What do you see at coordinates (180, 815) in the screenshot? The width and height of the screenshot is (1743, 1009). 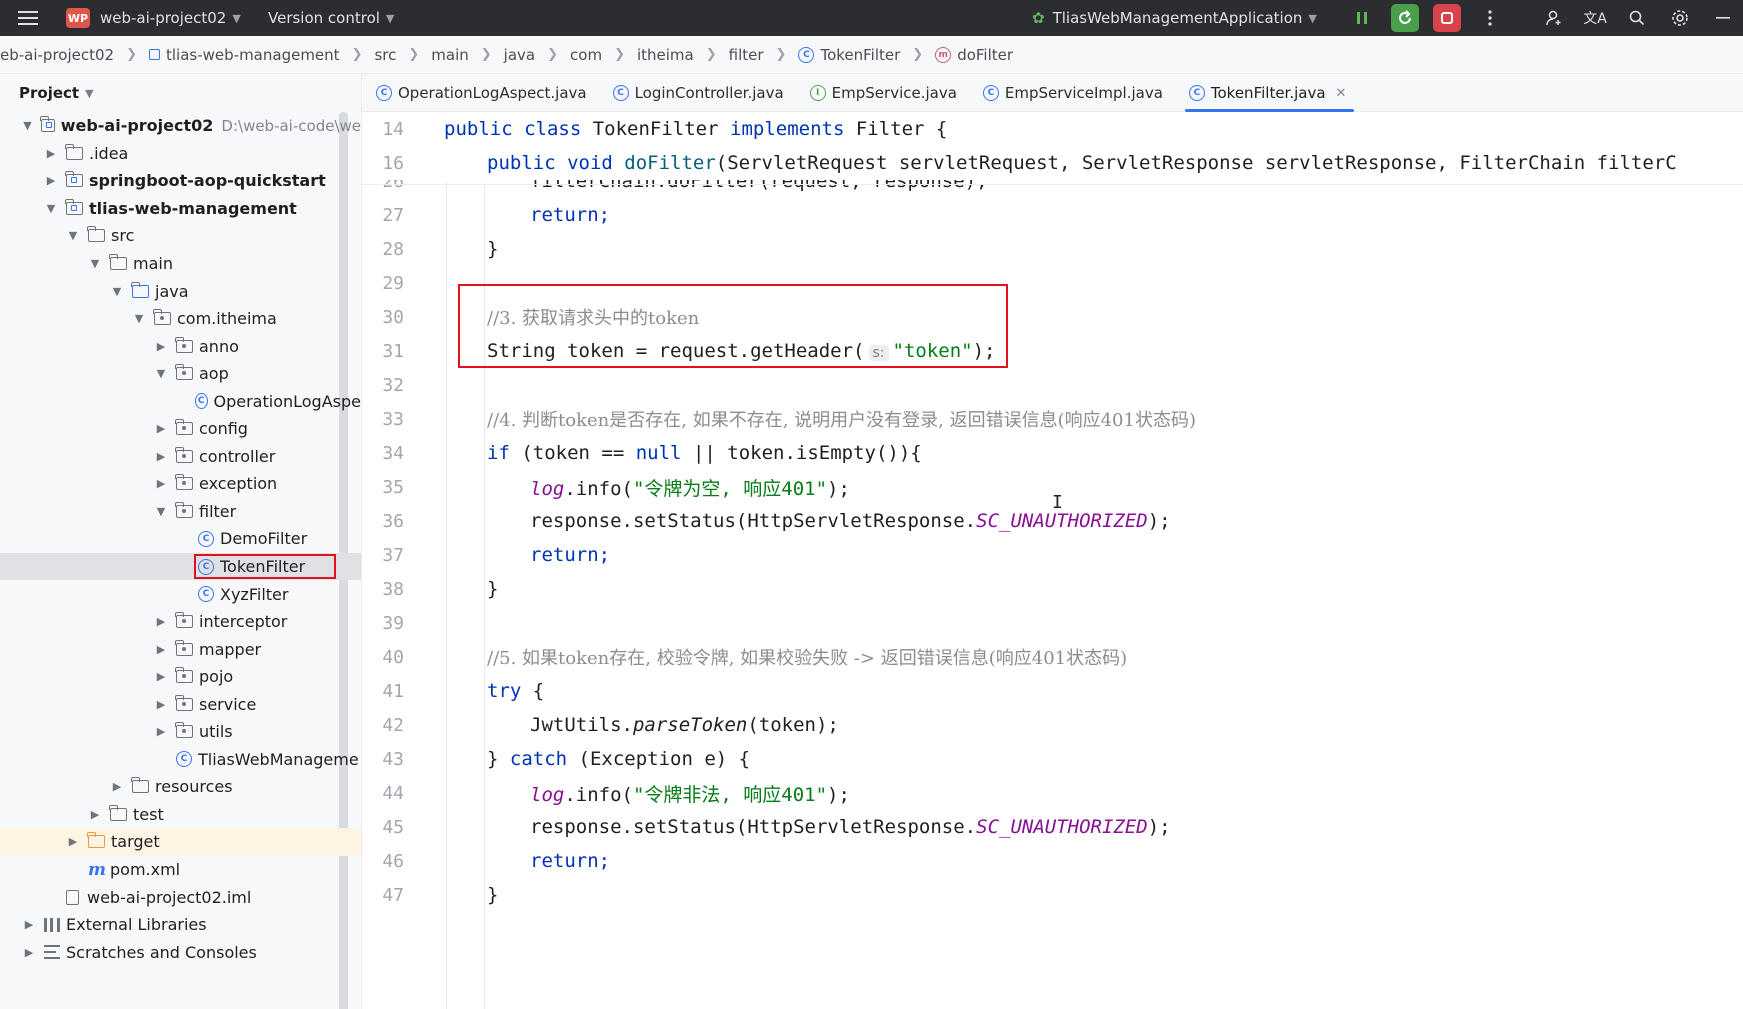 I see `tree-node: ▶ test` at bounding box center [180, 815].